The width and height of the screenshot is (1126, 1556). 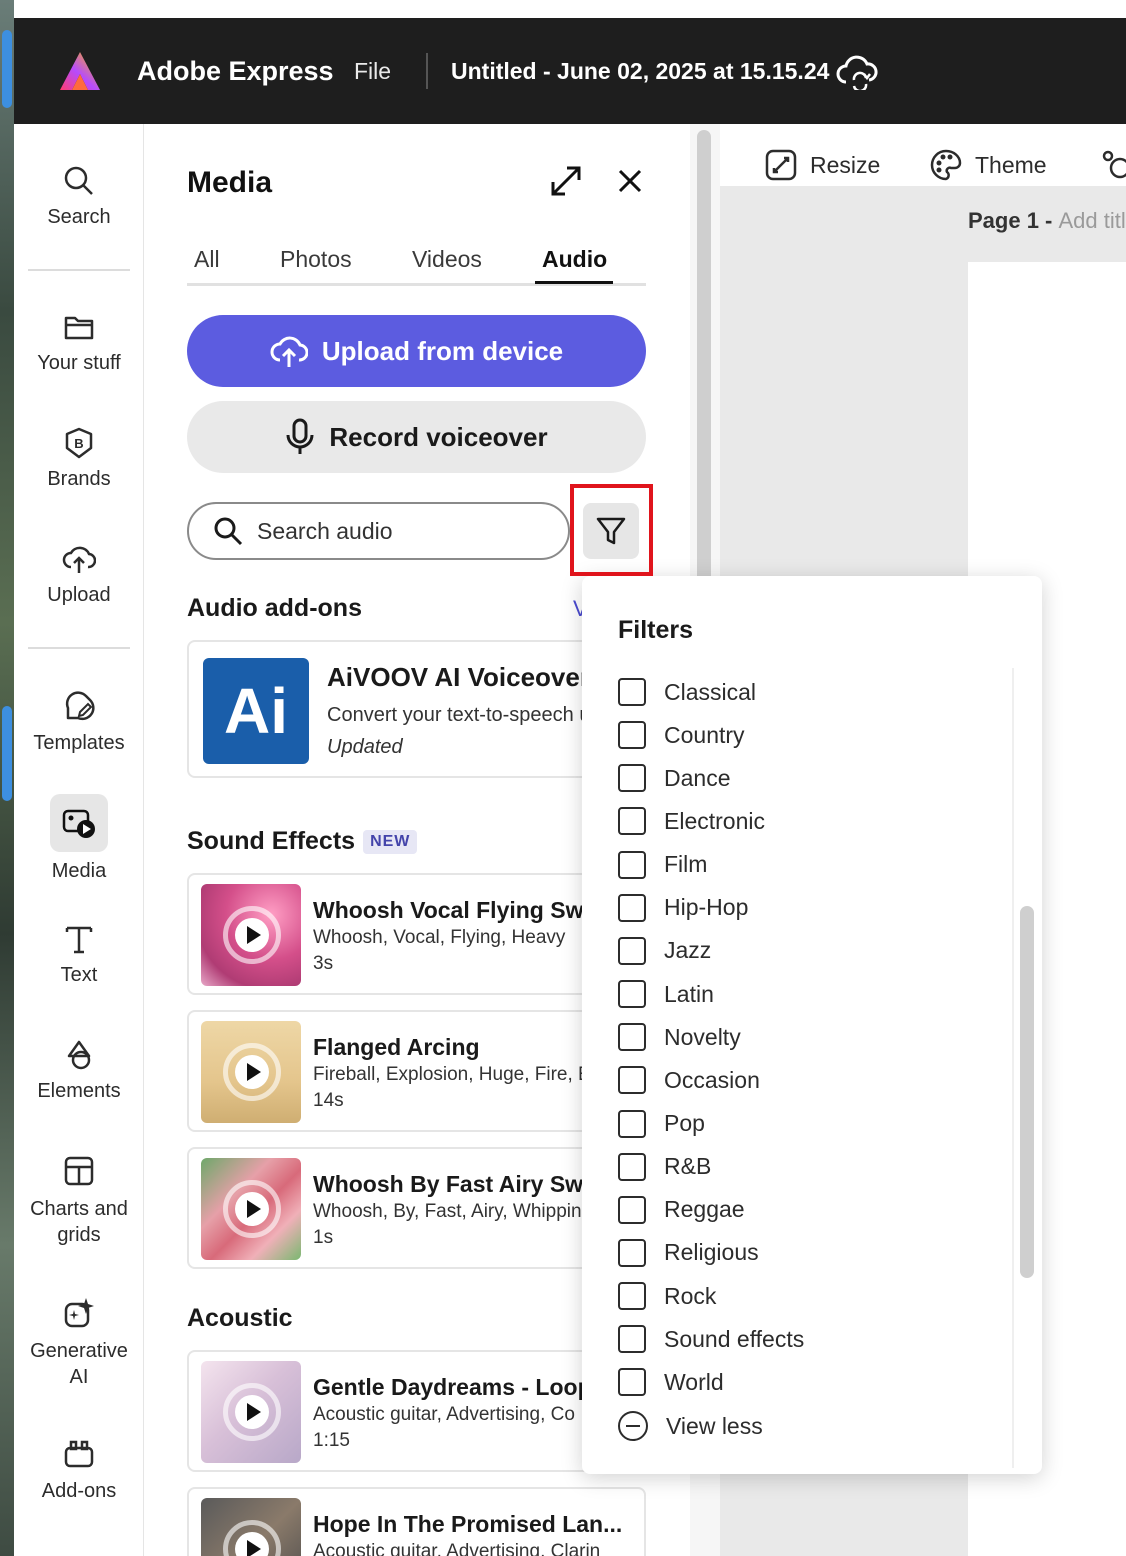 I want to click on sound-thumbnail, so click(x=251, y=1527).